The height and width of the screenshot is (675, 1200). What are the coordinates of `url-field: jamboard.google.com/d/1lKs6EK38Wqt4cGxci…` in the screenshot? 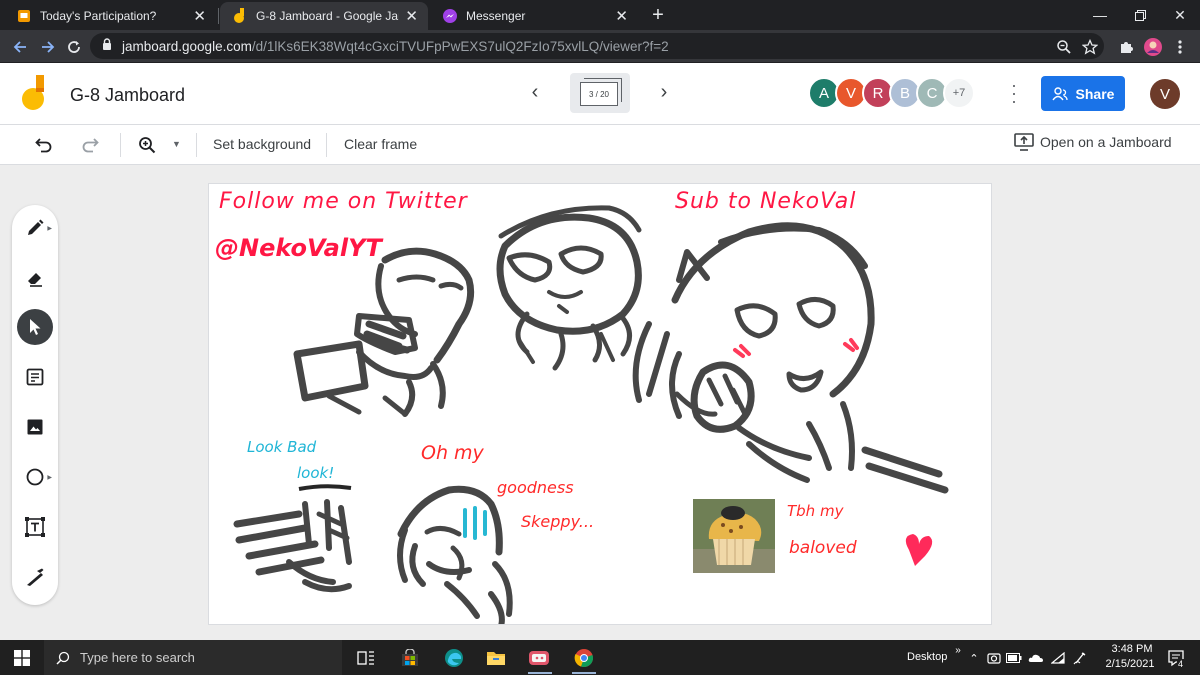 It's located at (597, 46).